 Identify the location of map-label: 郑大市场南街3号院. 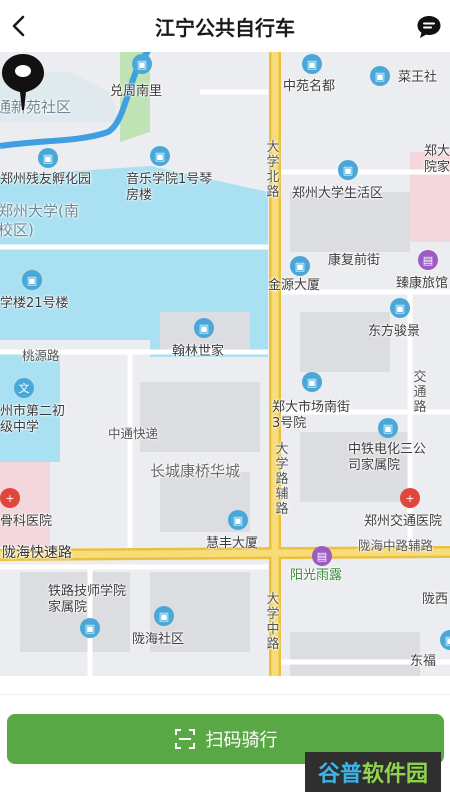
(311, 416).